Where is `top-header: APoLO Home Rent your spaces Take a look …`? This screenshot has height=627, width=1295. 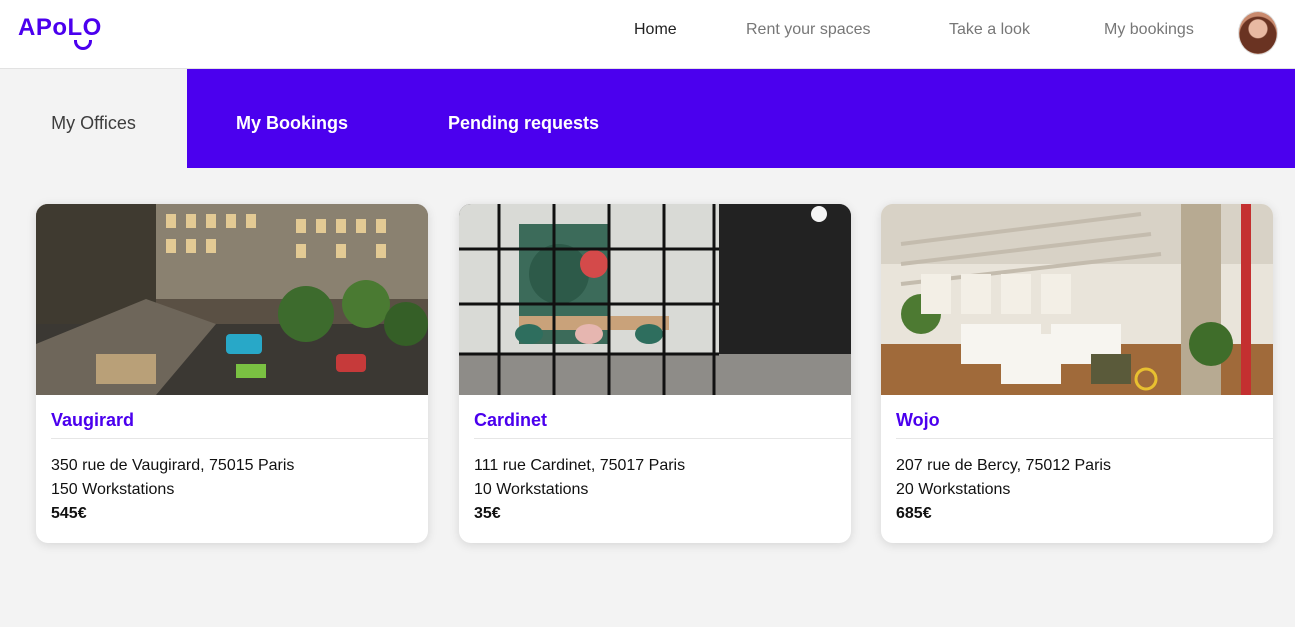 top-header: APoLO Home Rent your spaces Take a look … is located at coordinates (647, 34).